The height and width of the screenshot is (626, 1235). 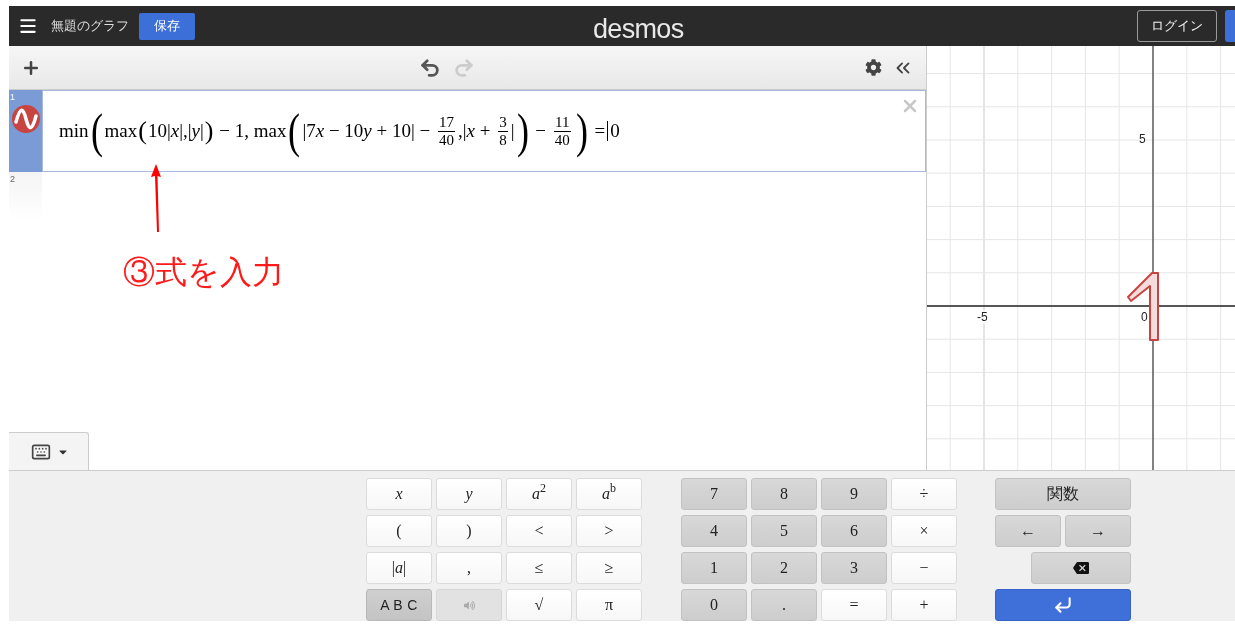 What do you see at coordinates (1063, 605) in the screenshot?
I see `enter-icon` at bounding box center [1063, 605].